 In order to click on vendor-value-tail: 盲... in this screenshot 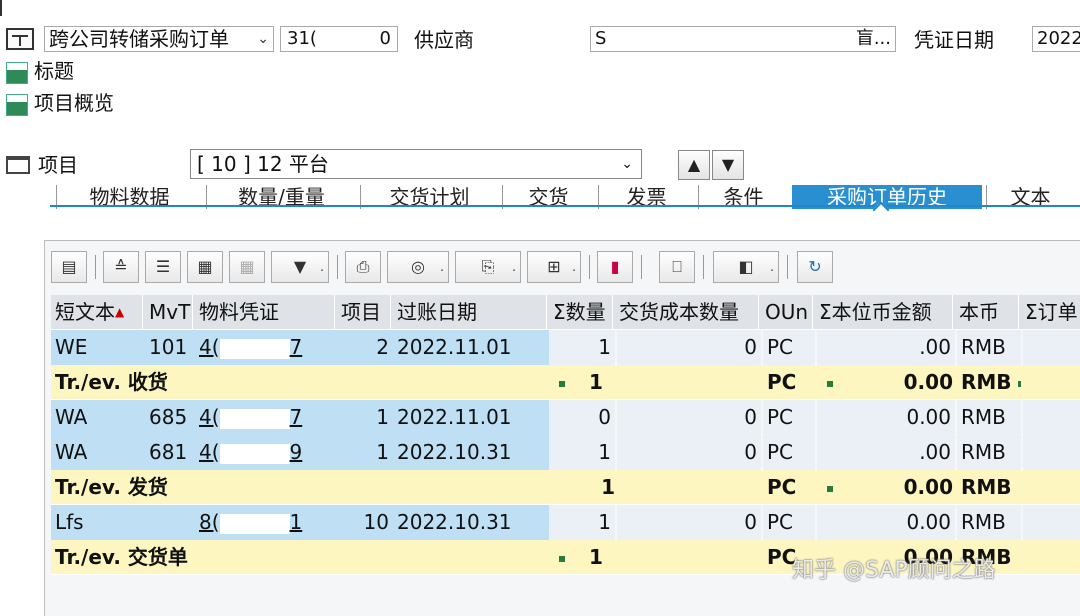, I will do `click(873, 39)`.